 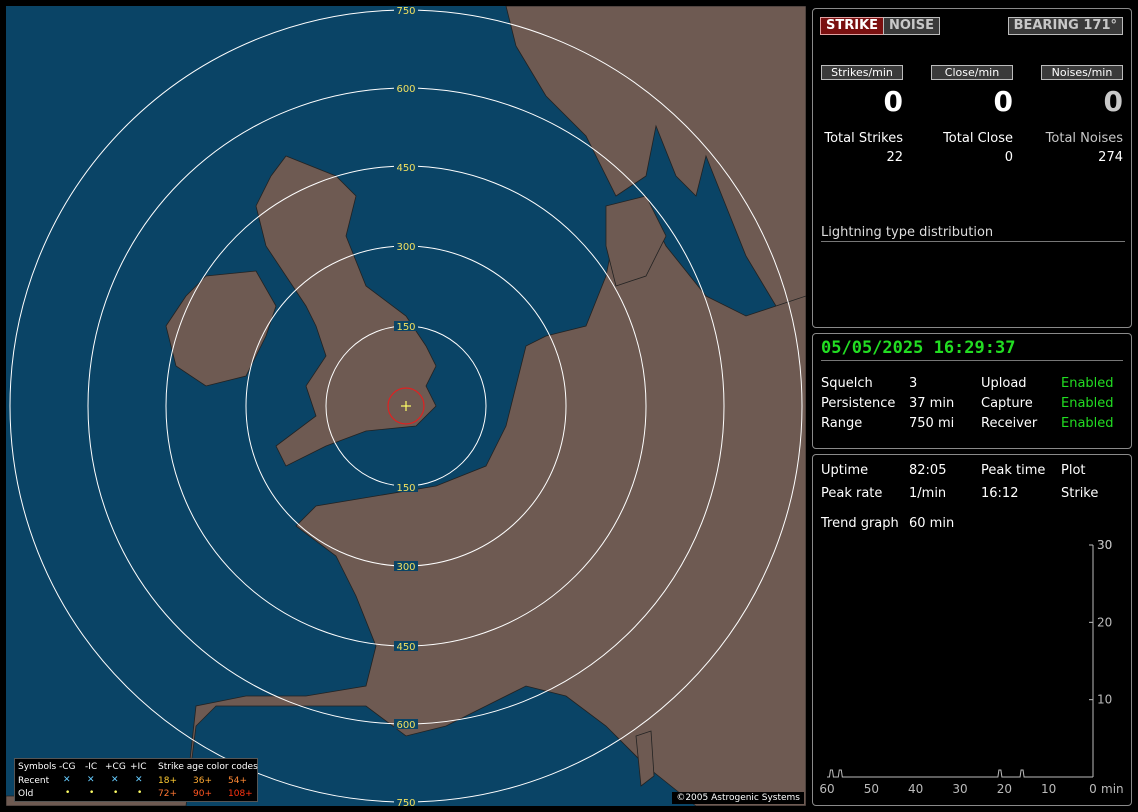 I want to click on trend-graph-label: Trend graph, so click(x=860, y=523).